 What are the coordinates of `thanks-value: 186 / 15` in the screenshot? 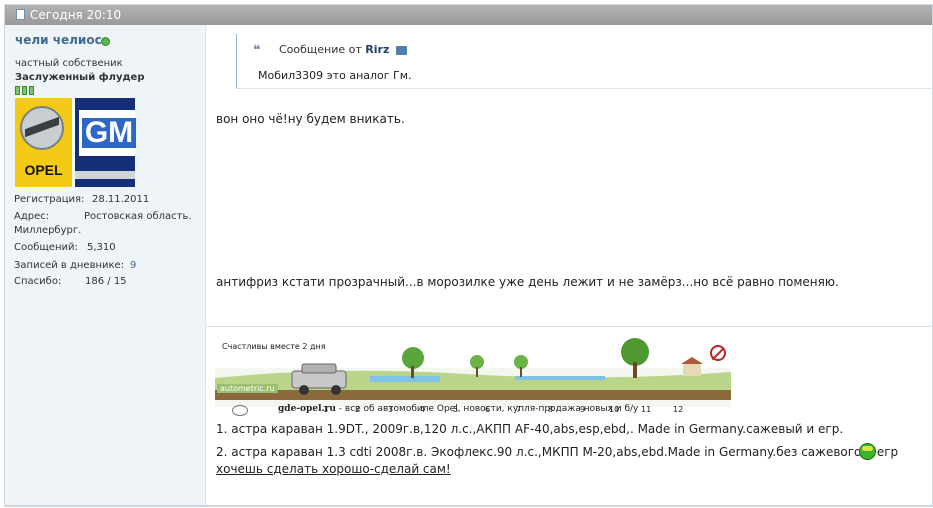 It's located at (106, 281).